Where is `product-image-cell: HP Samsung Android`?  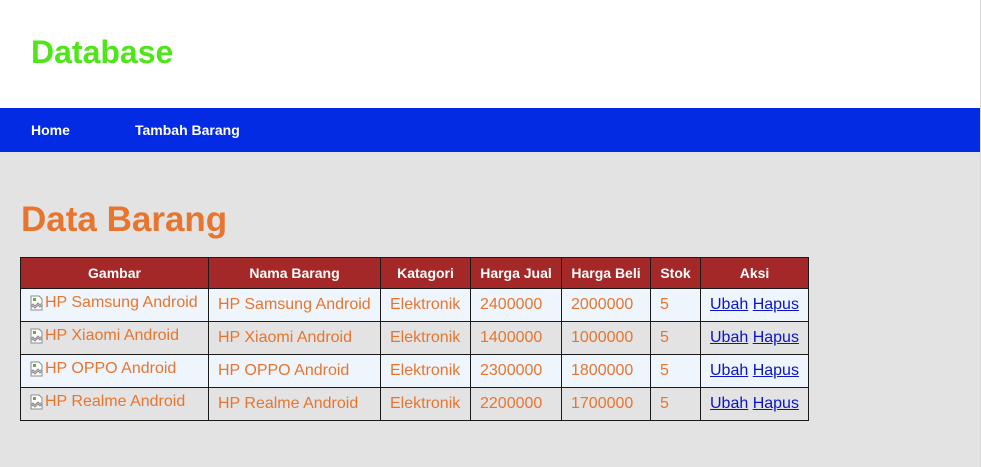 product-image-cell: HP Samsung Android is located at coordinates (114, 305).